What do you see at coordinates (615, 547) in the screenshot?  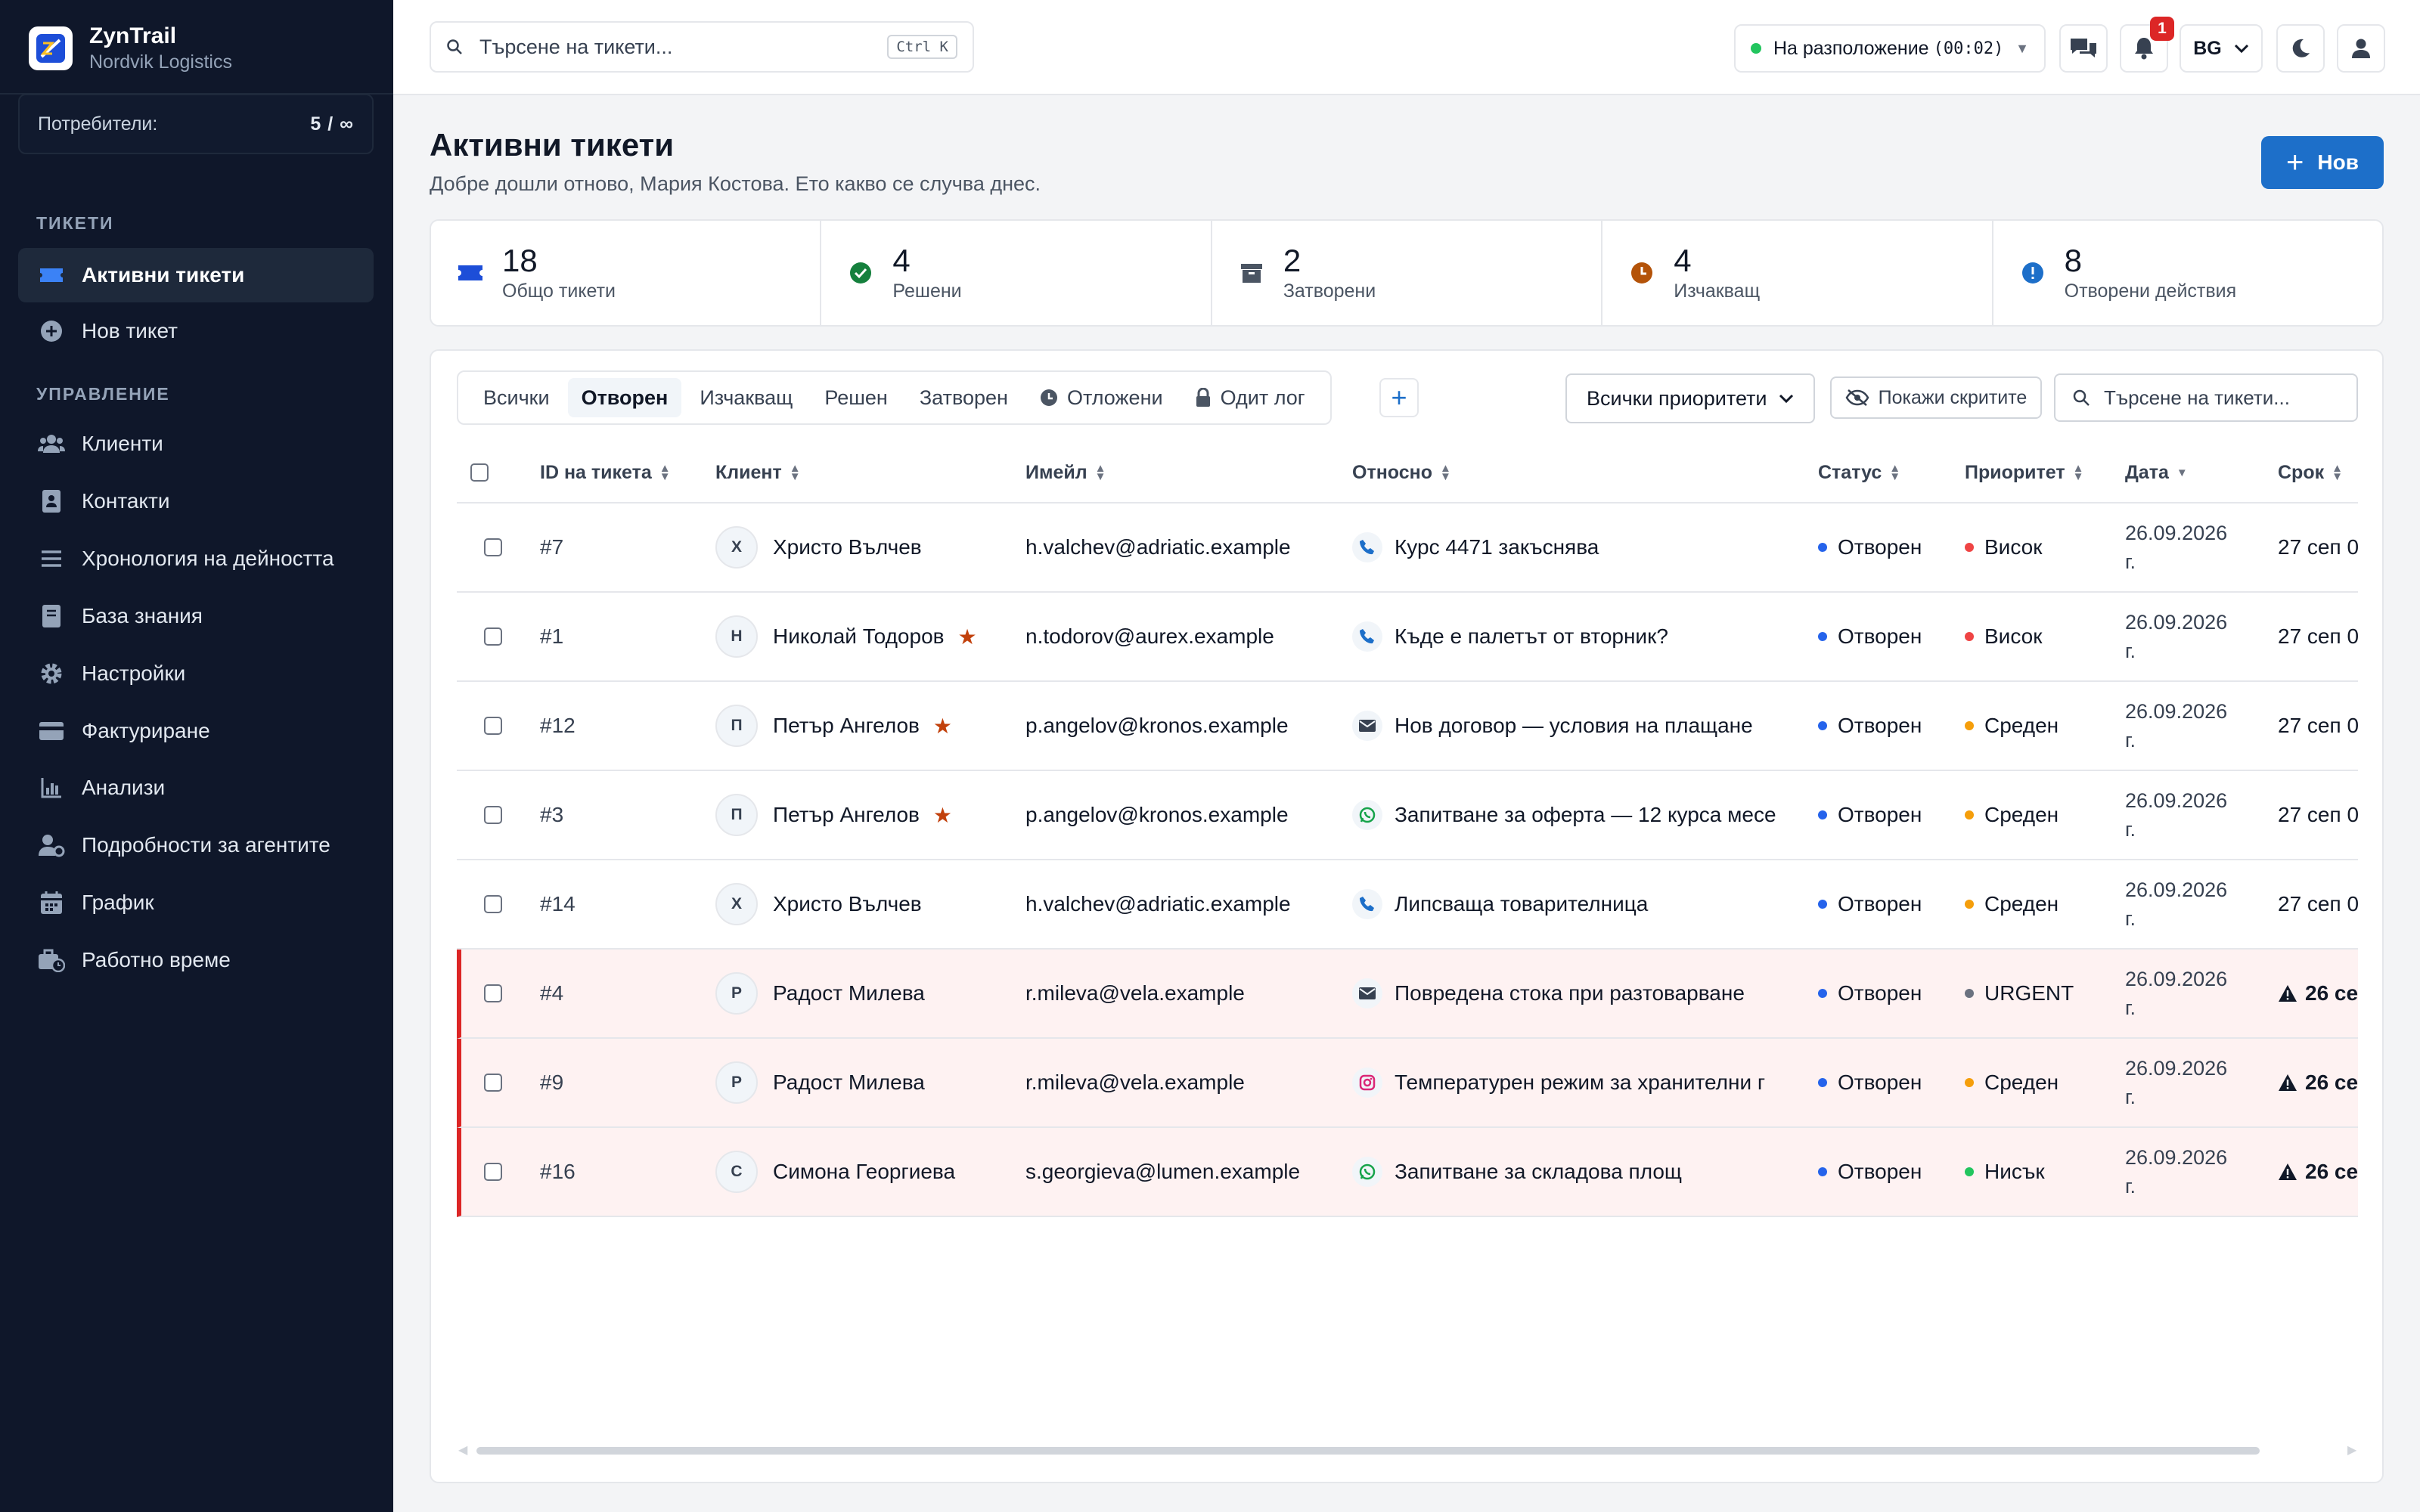 I see `ticket-id: #7` at bounding box center [615, 547].